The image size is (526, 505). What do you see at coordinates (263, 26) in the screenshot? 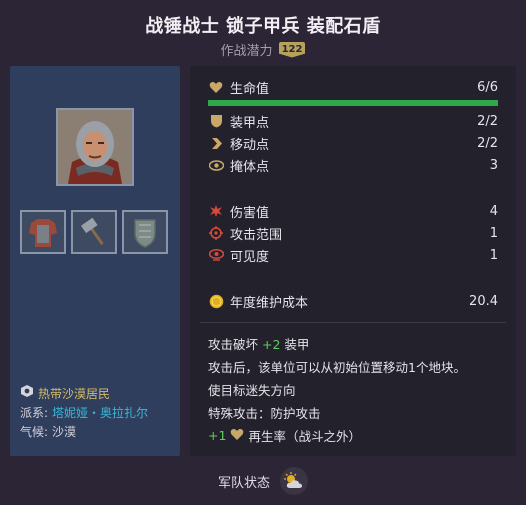
I see `unit-title: 战锤战士 锁子甲兵 装配石盾` at bounding box center [263, 26].